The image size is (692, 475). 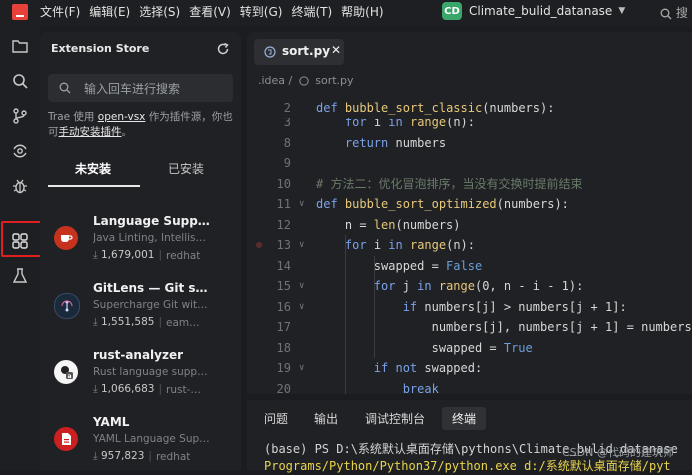 I want to click on line-number: 16, so click(x=283, y=306).